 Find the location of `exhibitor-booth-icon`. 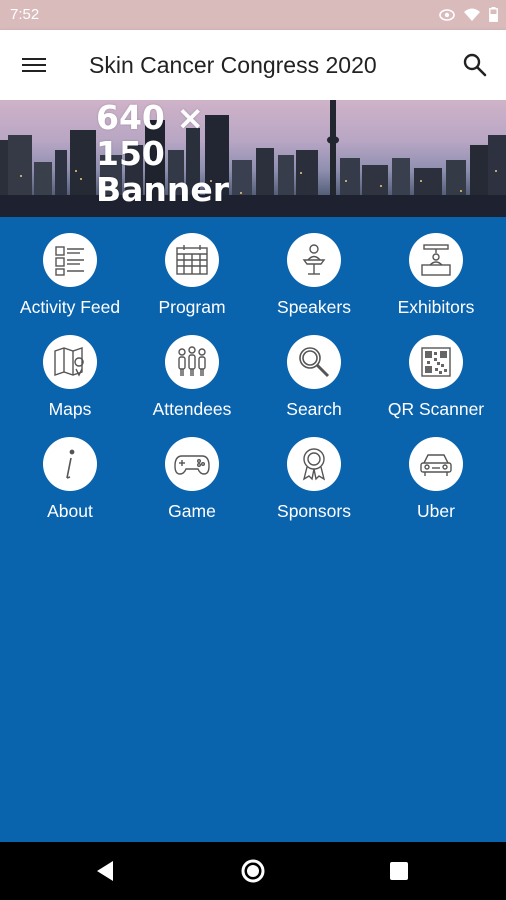

exhibitor-booth-icon is located at coordinates (436, 260).